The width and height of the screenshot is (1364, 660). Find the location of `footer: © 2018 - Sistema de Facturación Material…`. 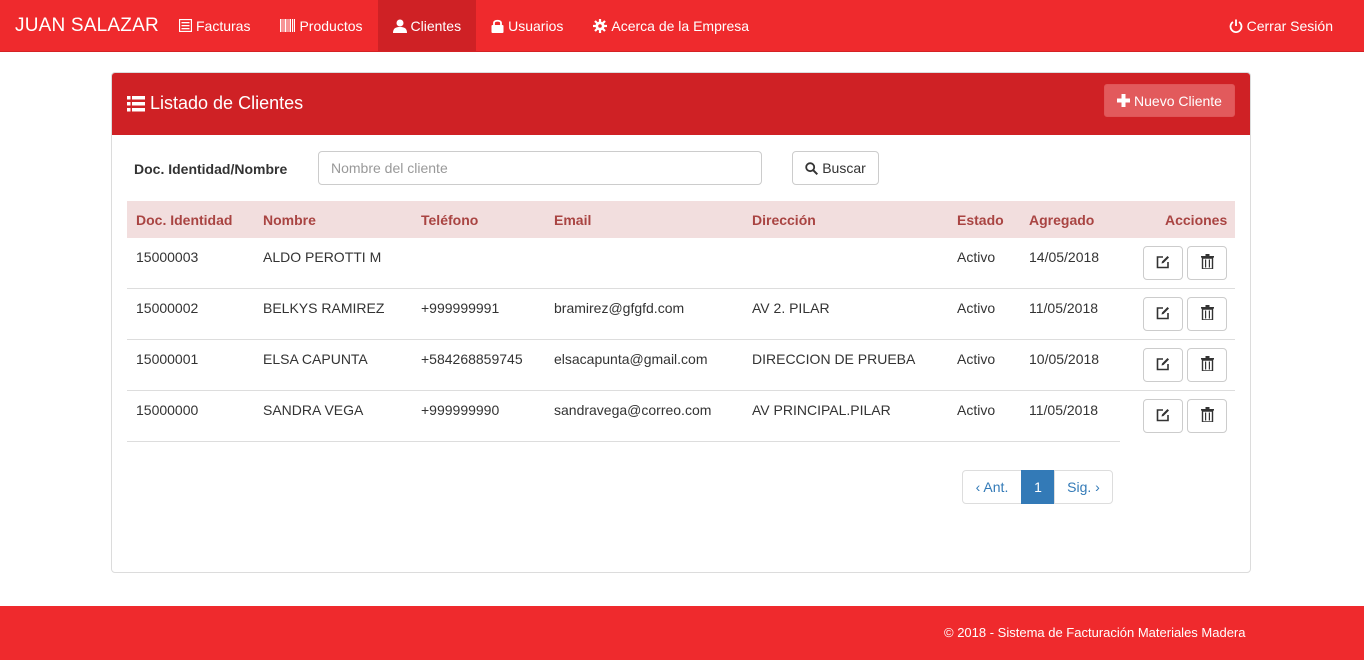

footer: © 2018 - Sistema de Facturación Material… is located at coordinates (682, 633).